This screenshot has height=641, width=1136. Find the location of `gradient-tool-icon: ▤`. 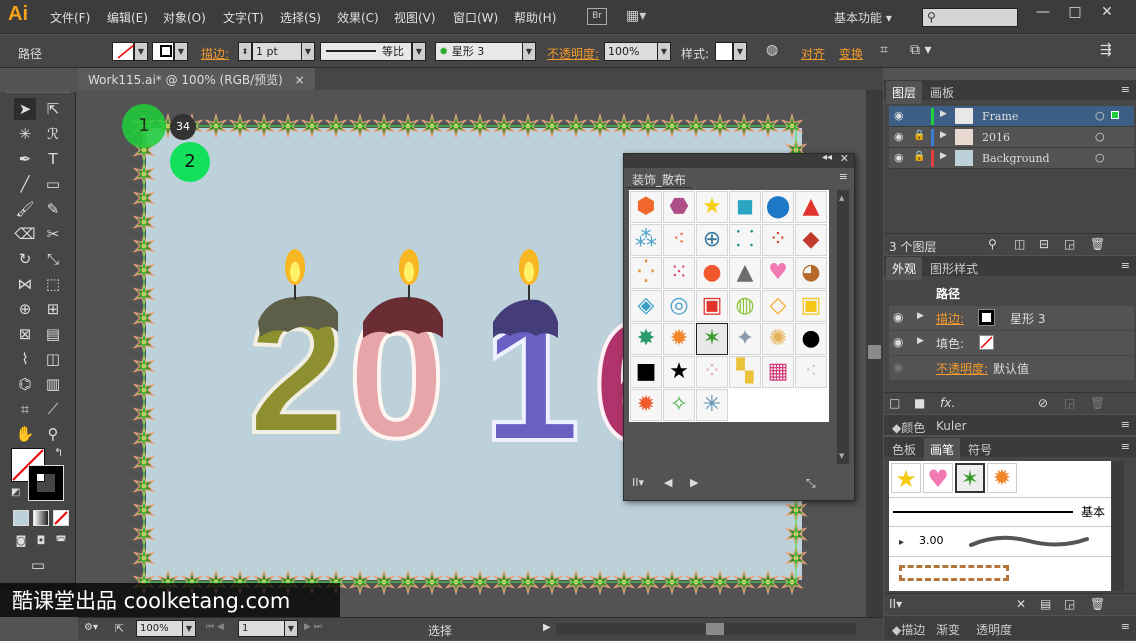

gradient-tool-icon: ▤ is located at coordinates (53, 334).